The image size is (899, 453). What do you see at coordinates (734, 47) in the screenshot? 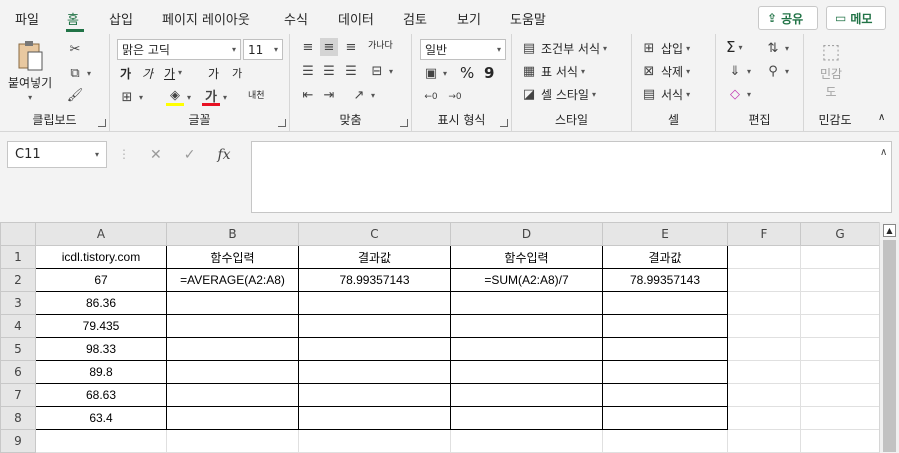
I see `autosum-button: Σ ▾` at bounding box center [734, 47].